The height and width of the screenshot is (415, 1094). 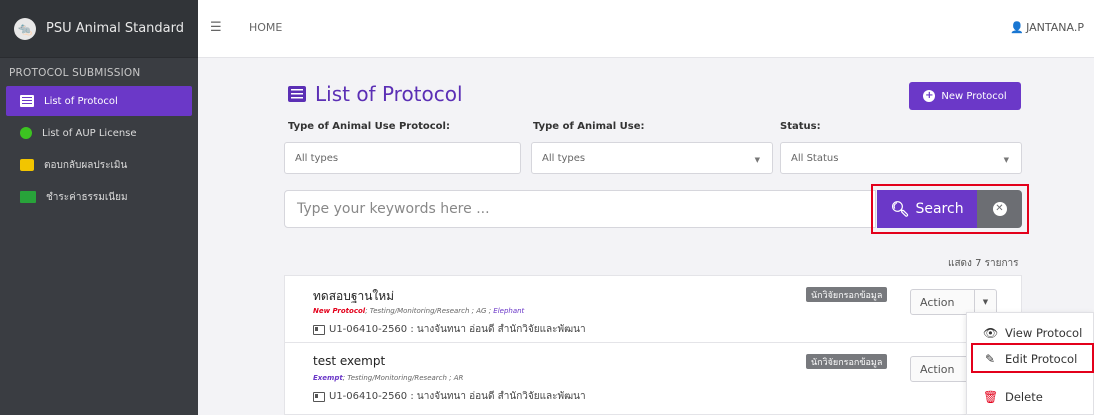 What do you see at coordinates (87, 197) in the screenshot?
I see `sidebar-item-label: ชำระค่าธรรมเนียม` at bounding box center [87, 197].